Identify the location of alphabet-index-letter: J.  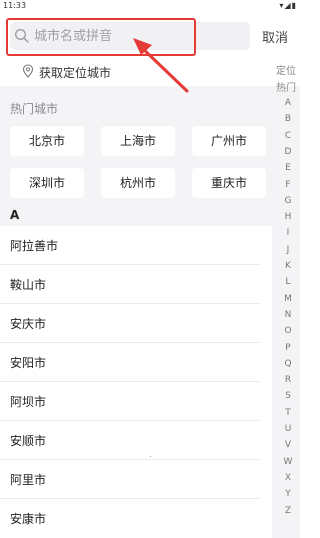
(288, 250).